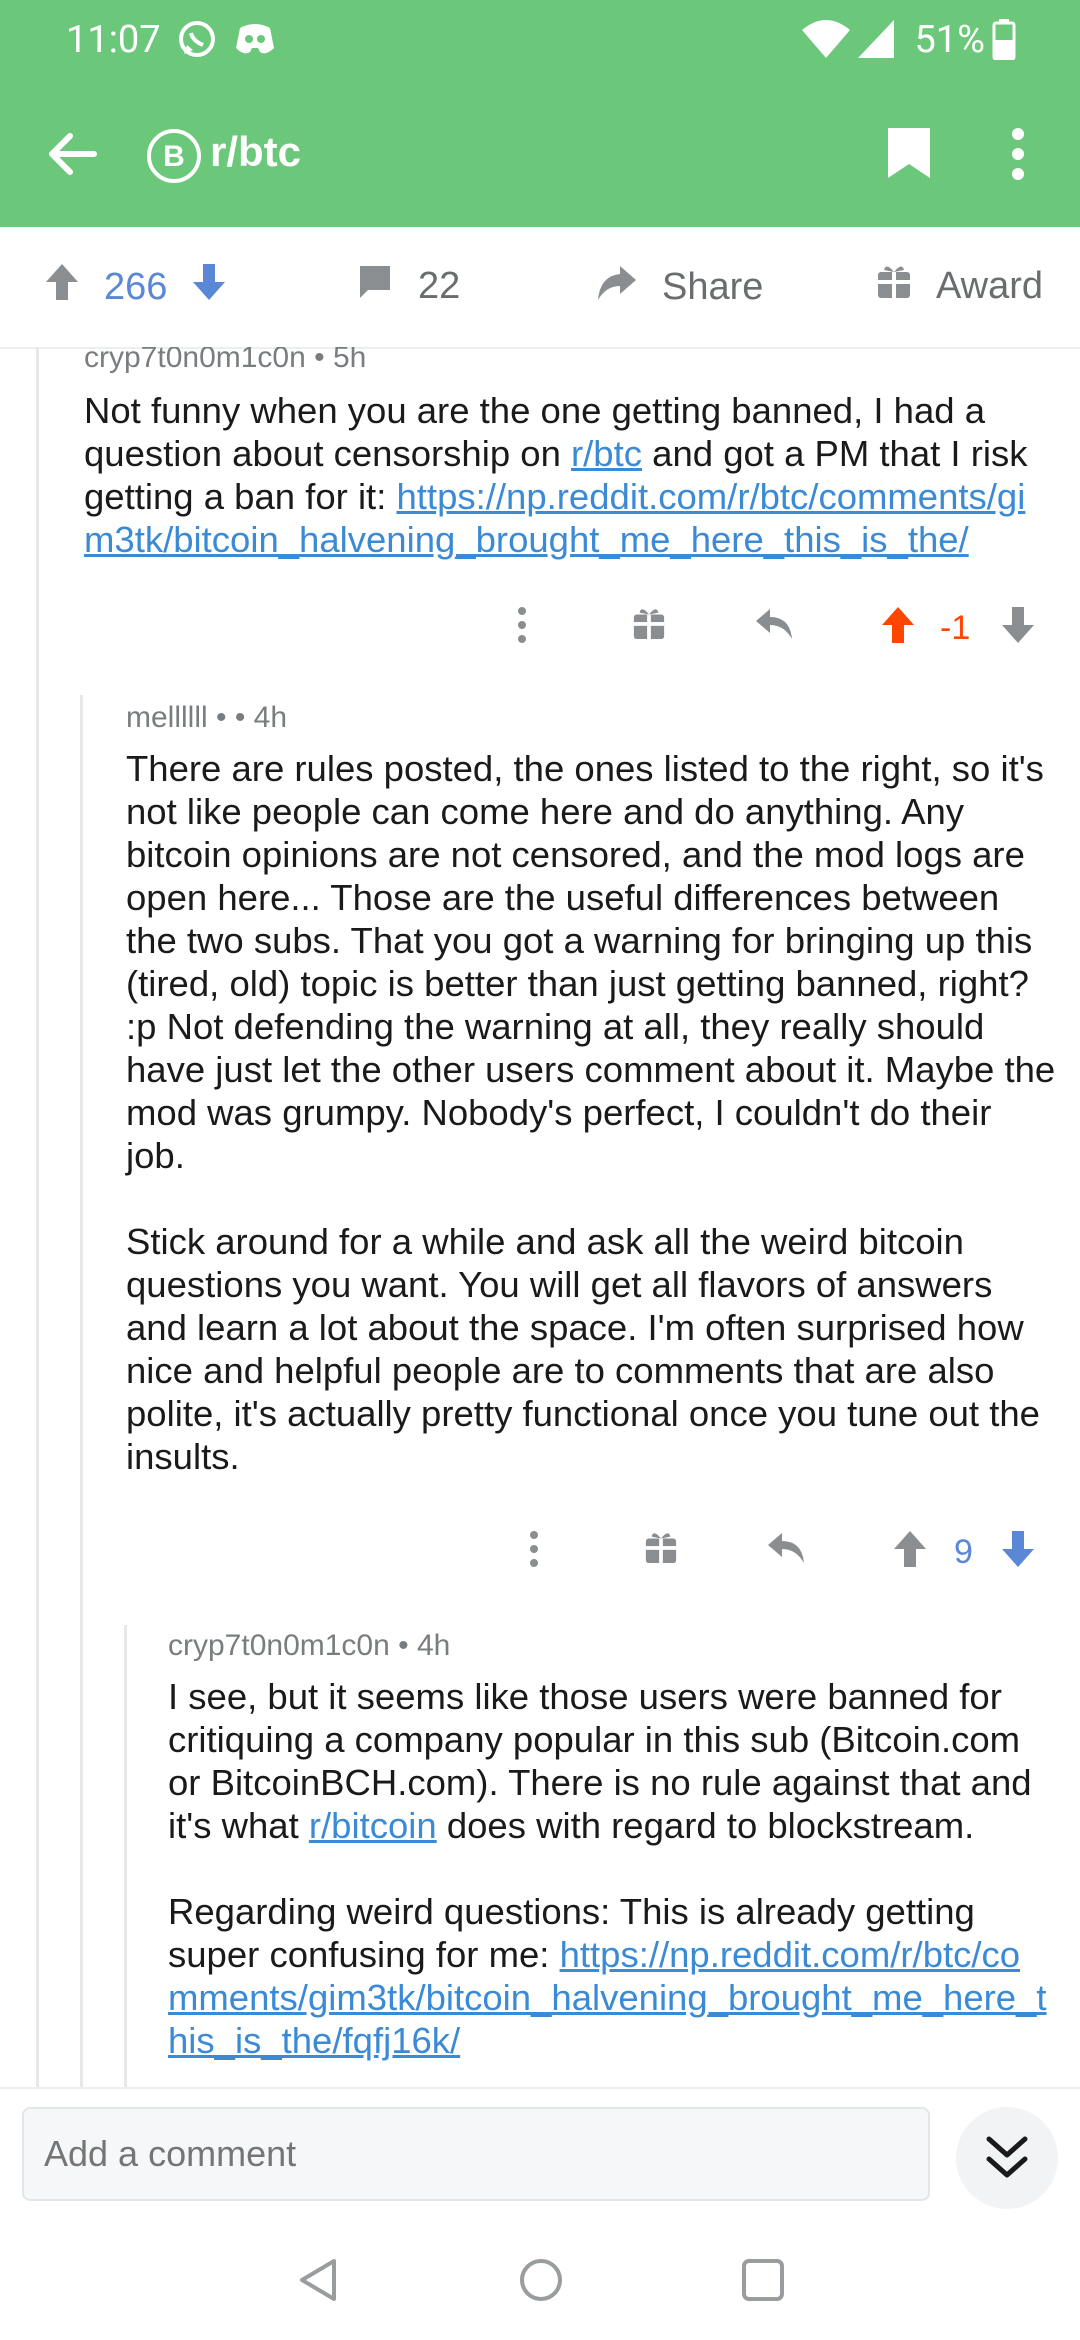  Describe the element at coordinates (408, 286) in the screenshot. I see `comments-button: 22` at that location.